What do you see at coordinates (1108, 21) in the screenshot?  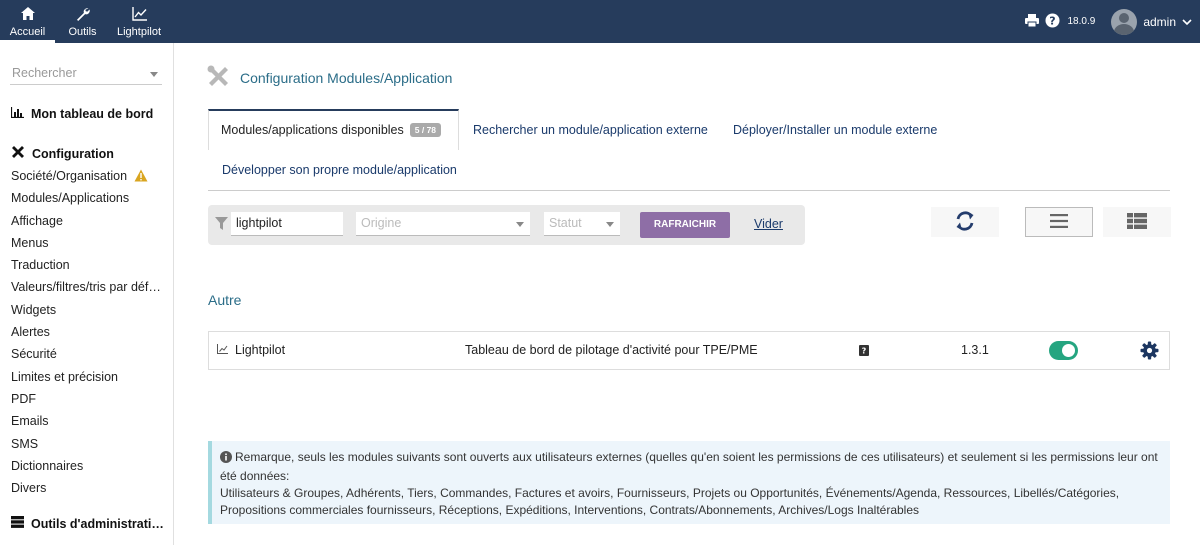 I see `top-right-tools: ? 18.0.9 admin` at bounding box center [1108, 21].